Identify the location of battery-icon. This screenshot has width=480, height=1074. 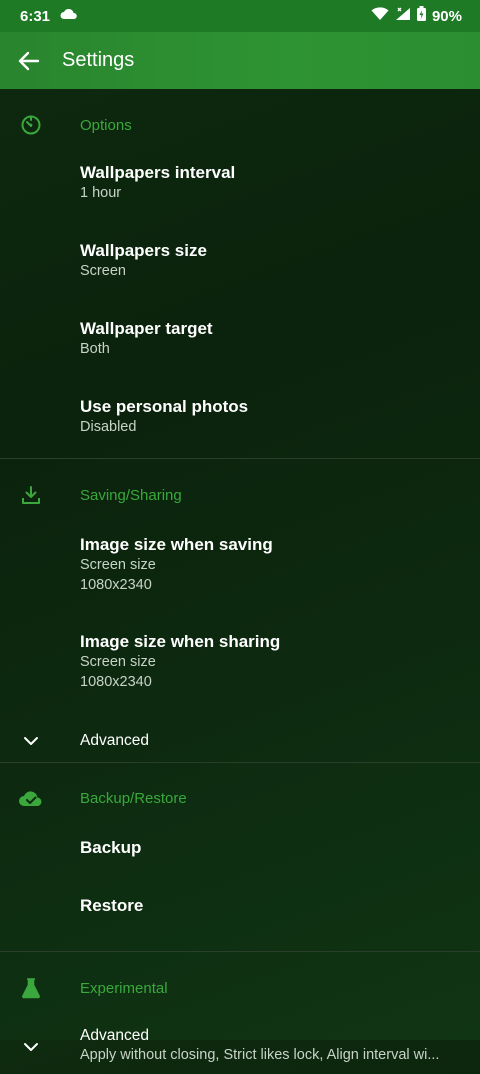
(421, 16).